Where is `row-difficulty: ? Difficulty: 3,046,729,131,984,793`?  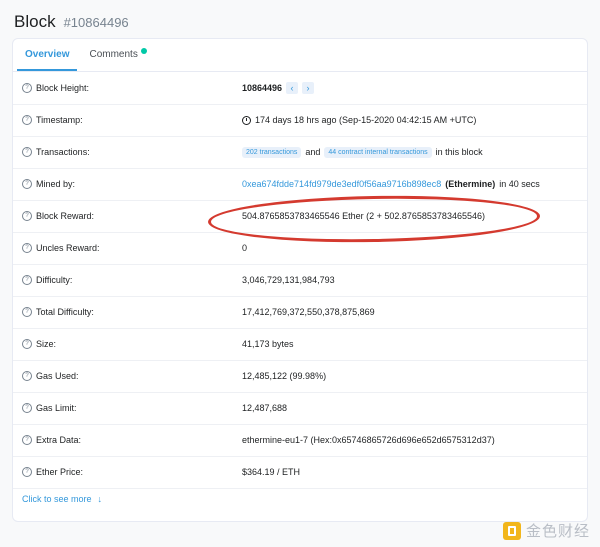
row-difficulty: ? Difficulty: 3,046,729,131,984,793 is located at coordinates (300, 280).